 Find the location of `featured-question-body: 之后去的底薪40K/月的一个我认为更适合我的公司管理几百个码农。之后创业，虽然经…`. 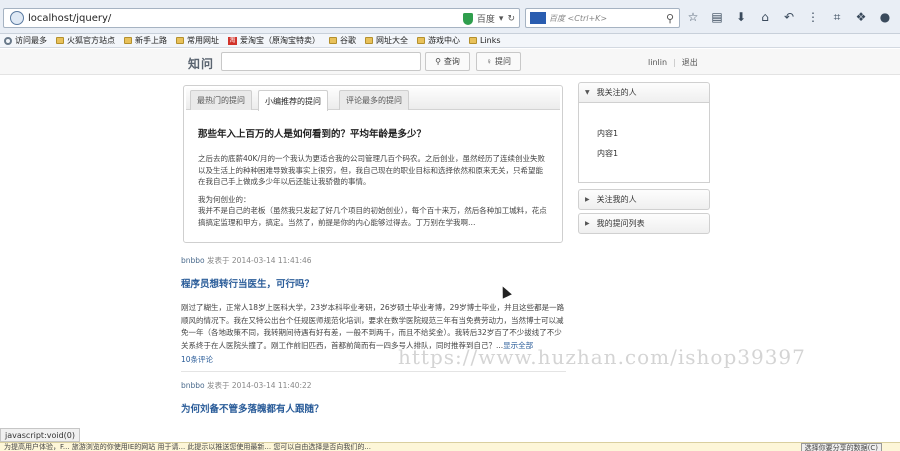

featured-question-body: 之后去的底薪40K/月的一个我认为更适合我的公司管理几百个码农。之后创业，虽然经… is located at coordinates (373, 193).